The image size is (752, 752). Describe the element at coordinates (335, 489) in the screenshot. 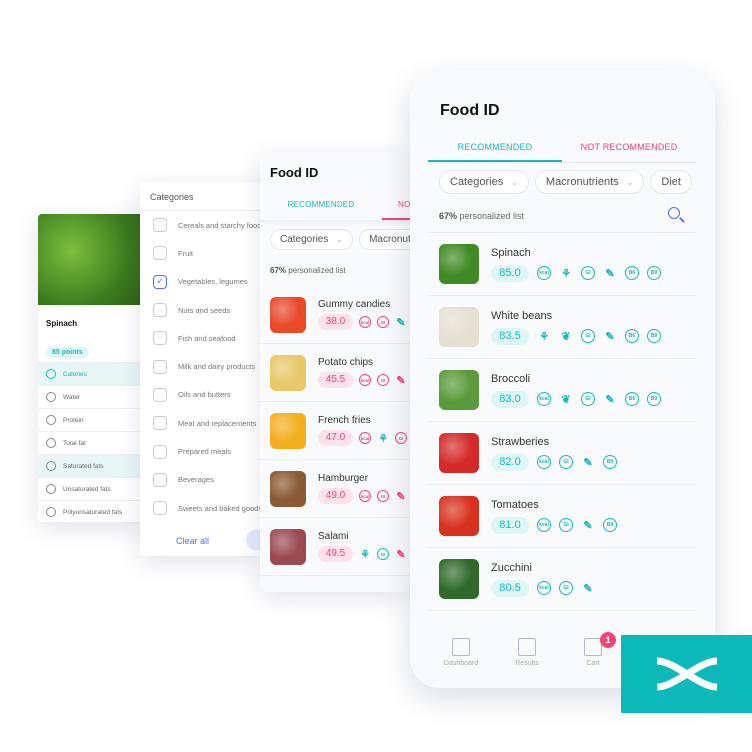

I see `food-row: Hamburger 49.0 kcal GI ✎` at that location.